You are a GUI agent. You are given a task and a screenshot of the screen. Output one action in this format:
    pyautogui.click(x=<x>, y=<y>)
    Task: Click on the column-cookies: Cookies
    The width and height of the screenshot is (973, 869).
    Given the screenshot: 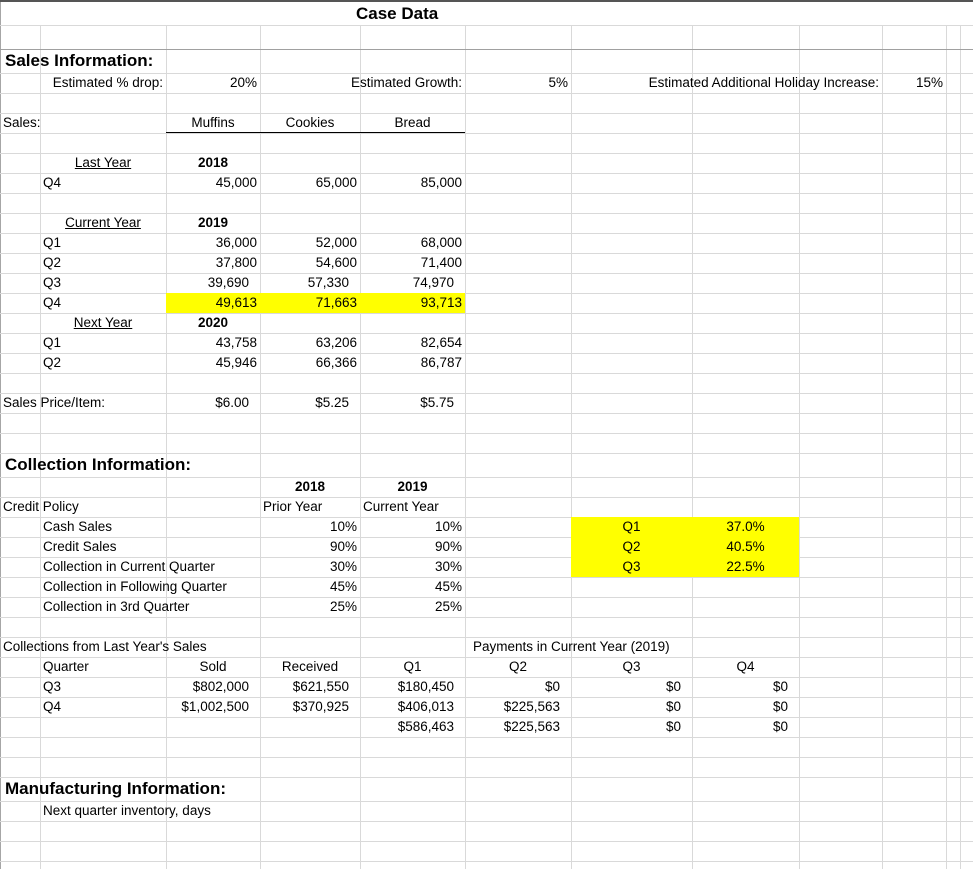 What is the action you would take?
    pyautogui.click(x=310, y=122)
    